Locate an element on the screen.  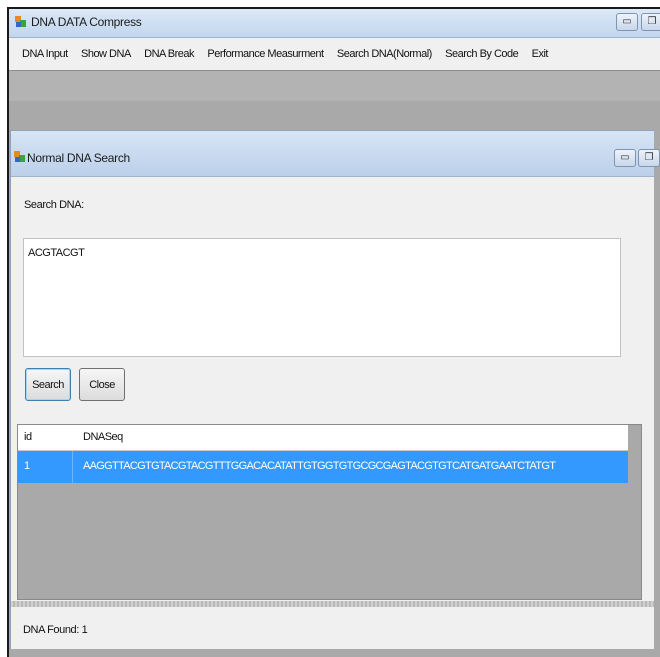
search-button: Search is located at coordinates (48, 384).